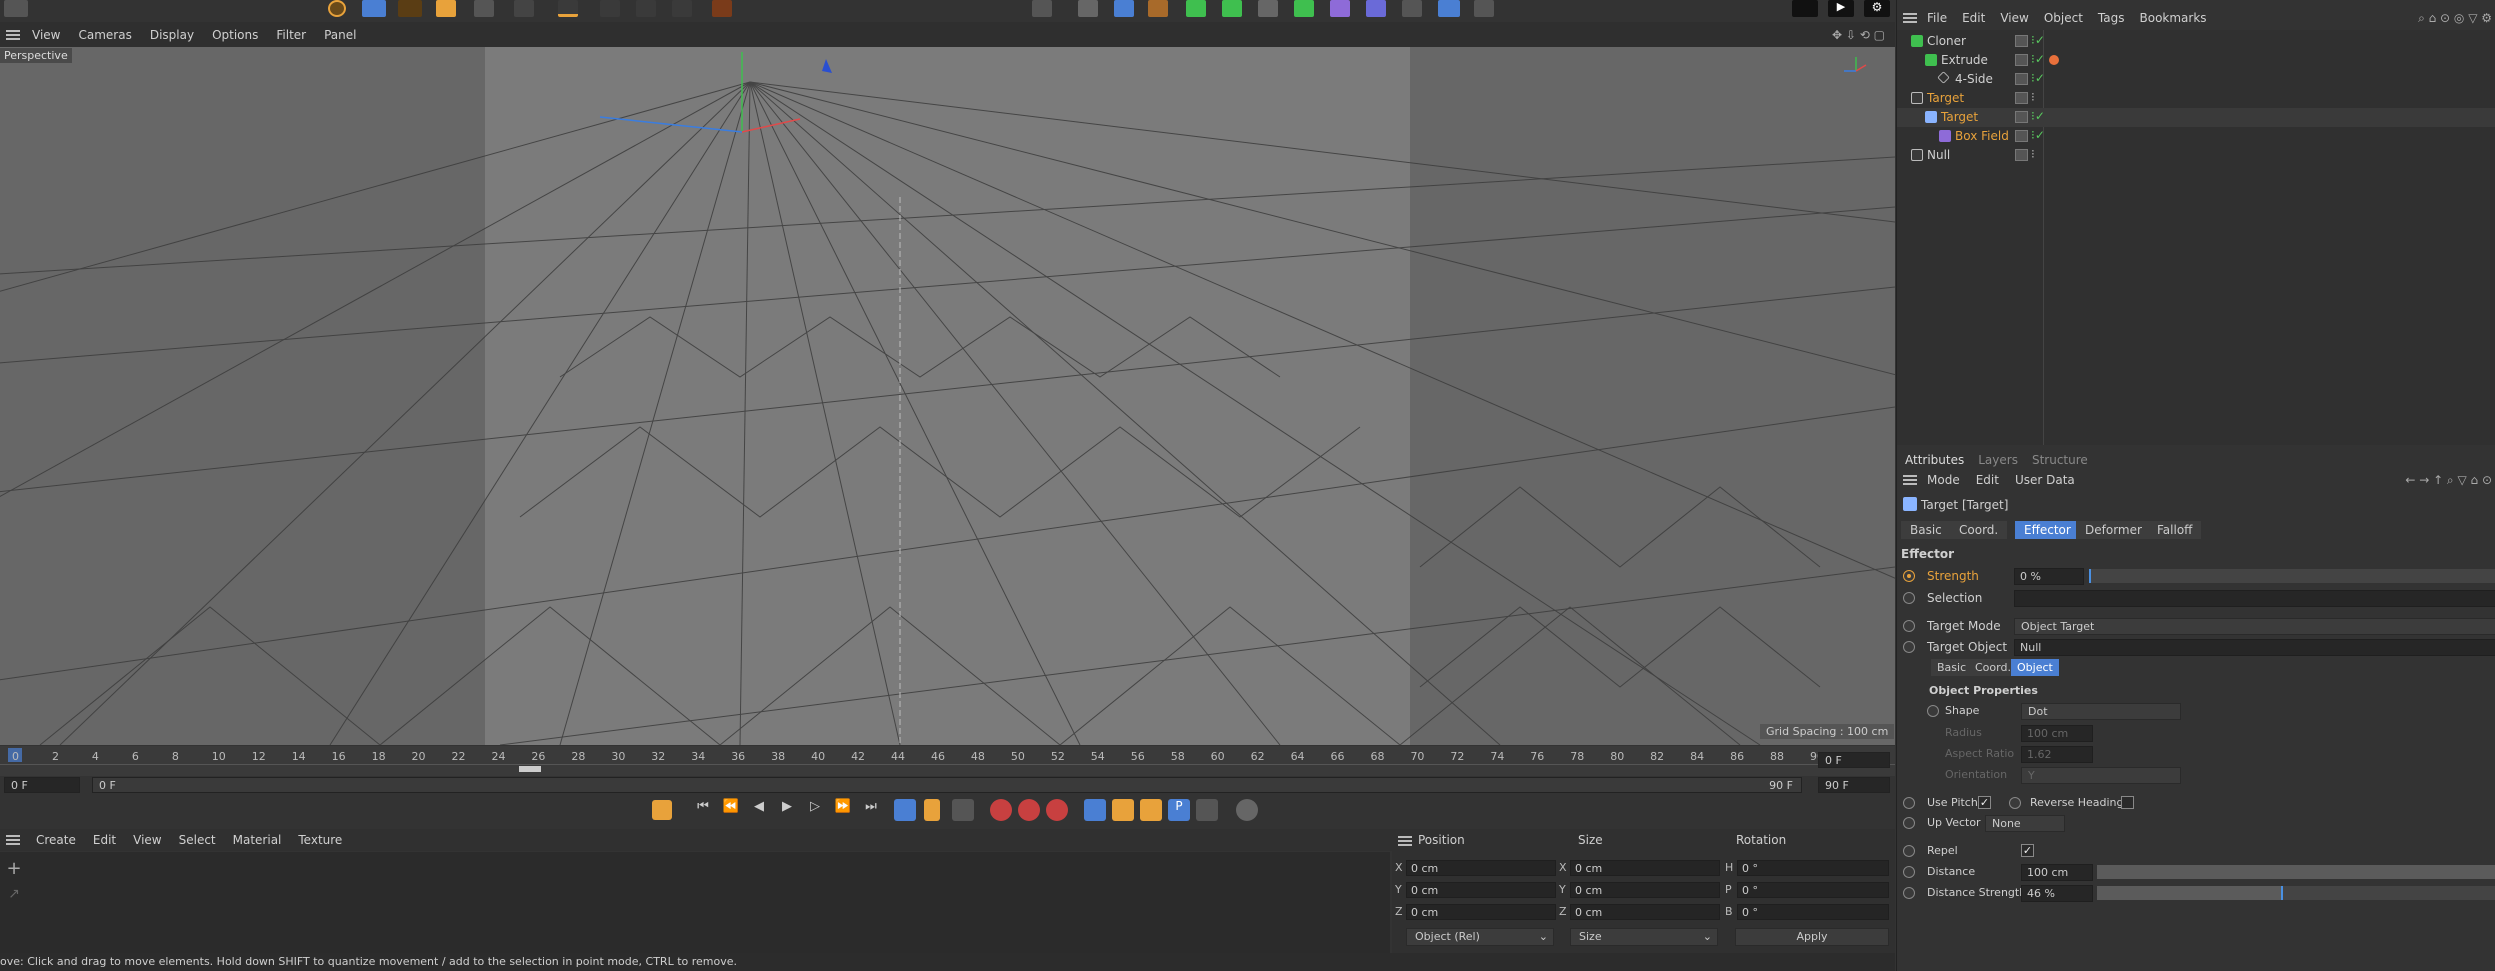 The image size is (2495, 971). Describe the element at coordinates (1376, 8) in the screenshot. I see `scene-icon` at that location.